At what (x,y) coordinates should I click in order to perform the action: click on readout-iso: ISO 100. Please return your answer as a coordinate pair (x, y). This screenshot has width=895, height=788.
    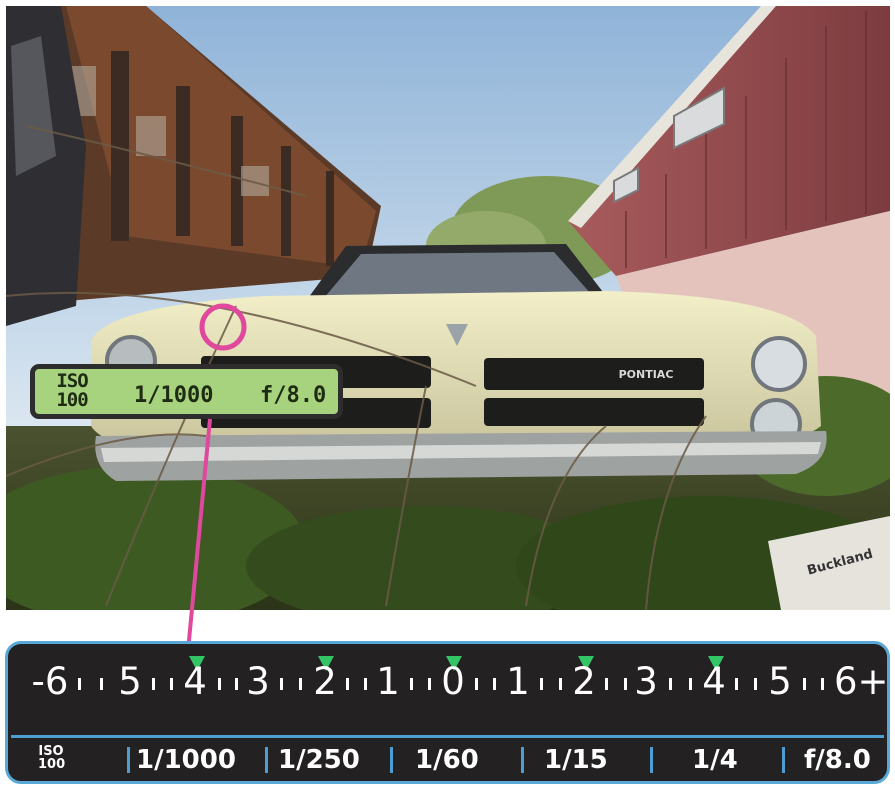
    Looking at the image, I should click on (72, 391).